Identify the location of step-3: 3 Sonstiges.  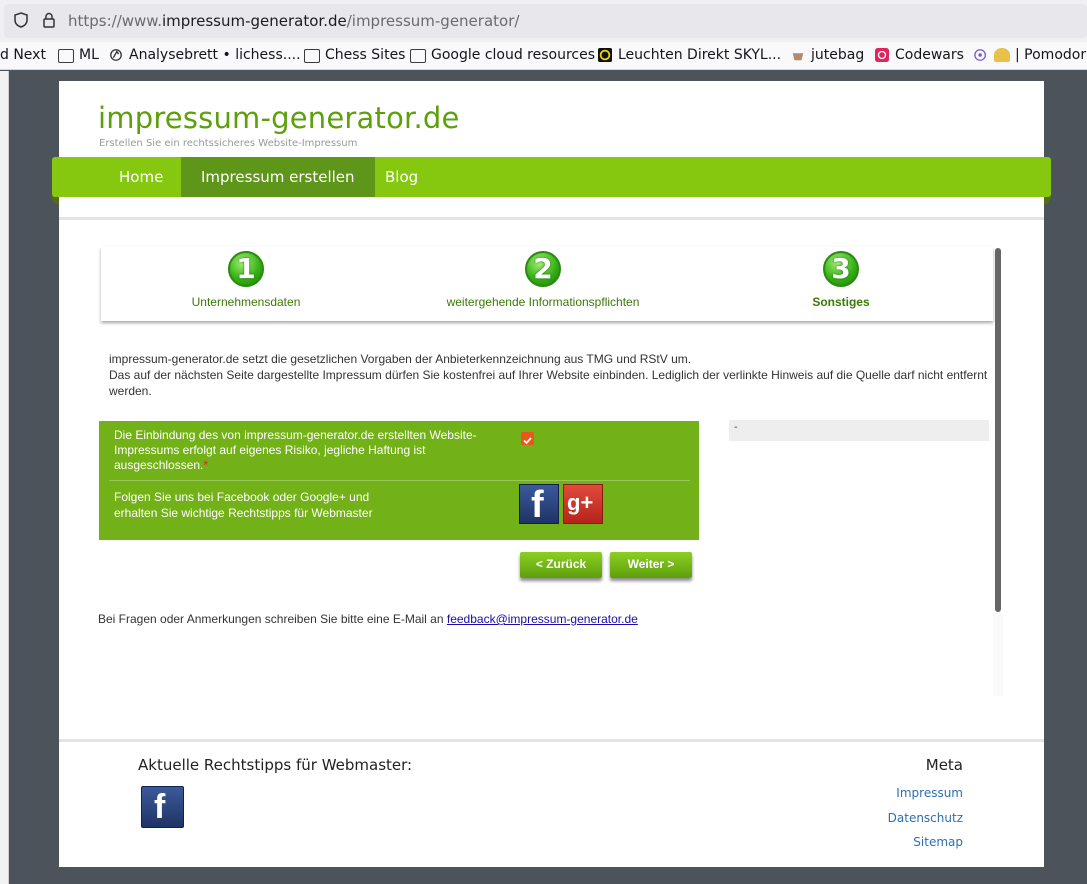
(841, 278).